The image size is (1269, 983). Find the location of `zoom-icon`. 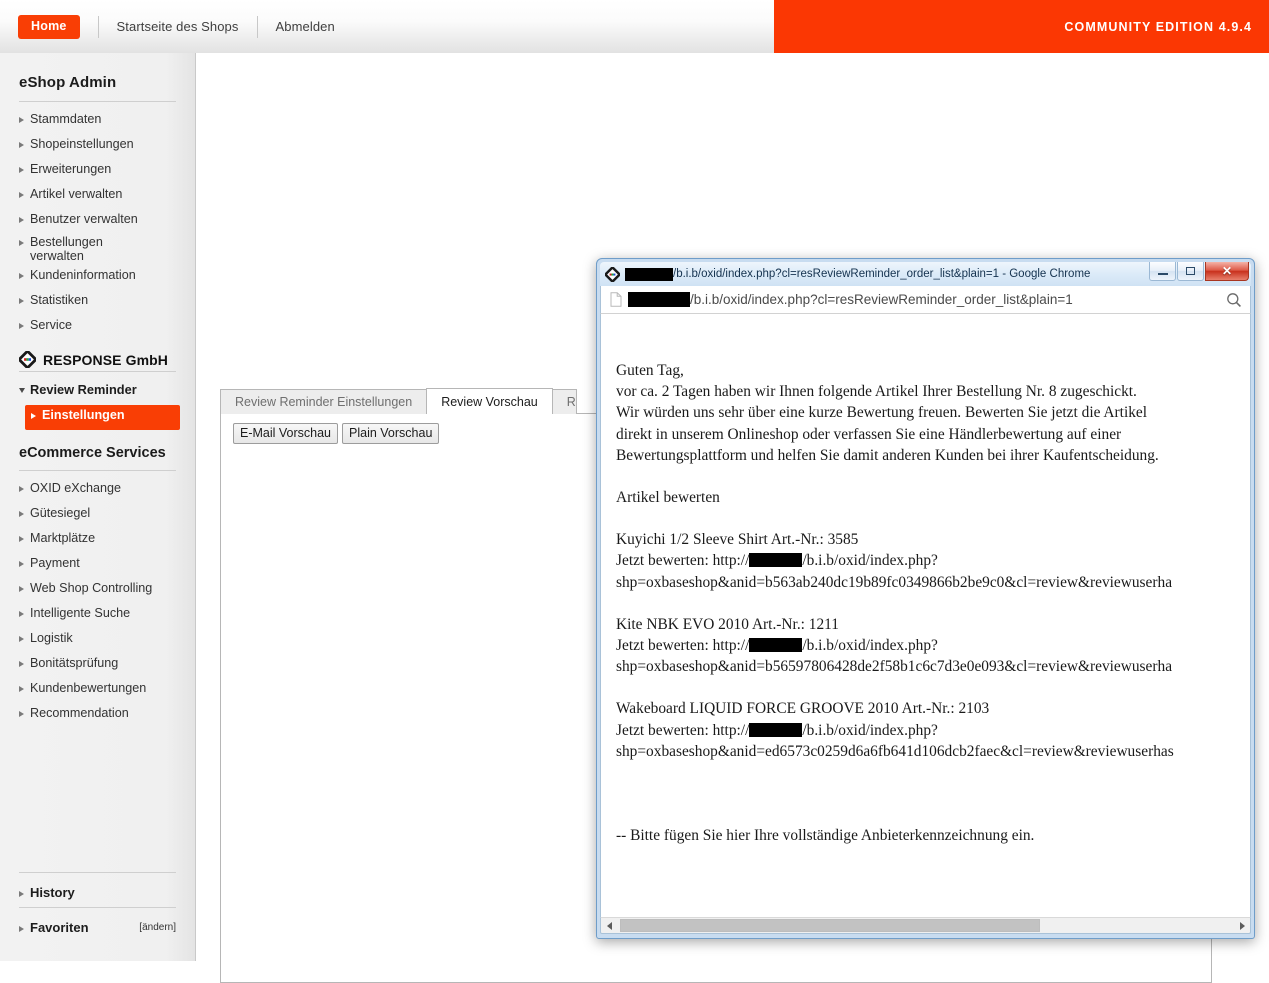

zoom-icon is located at coordinates (1234, 300).